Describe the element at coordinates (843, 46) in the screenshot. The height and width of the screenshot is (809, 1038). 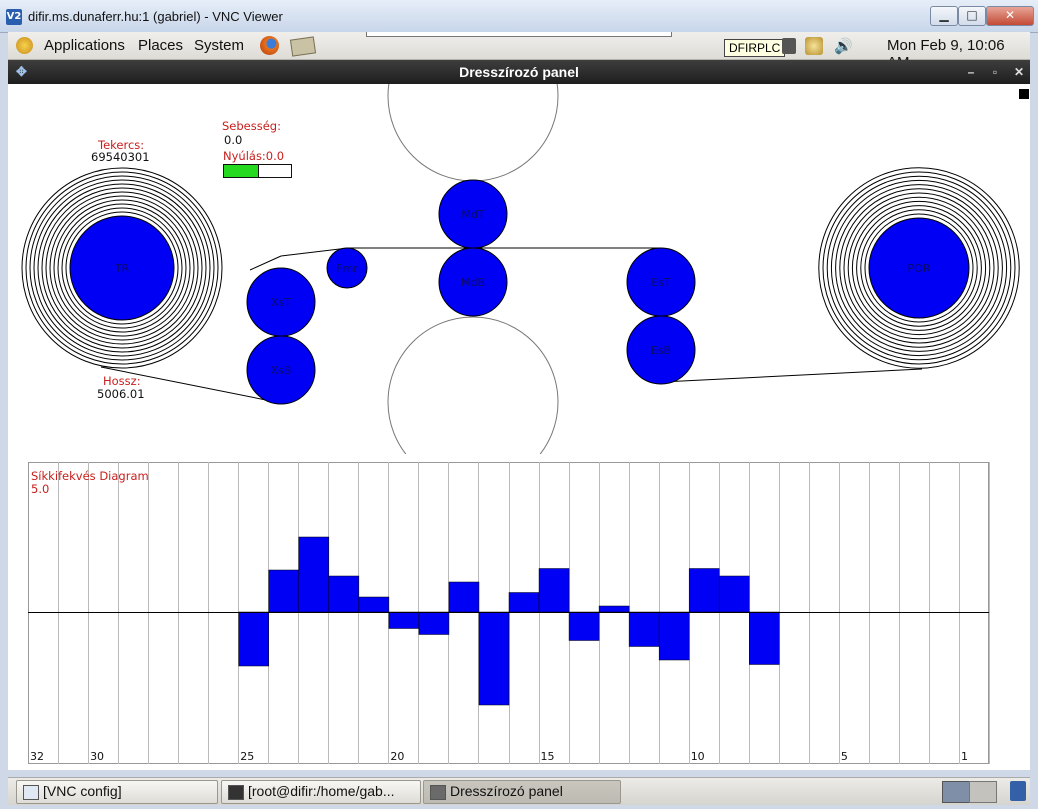
I see `volume-icon: 🔊` at that location.